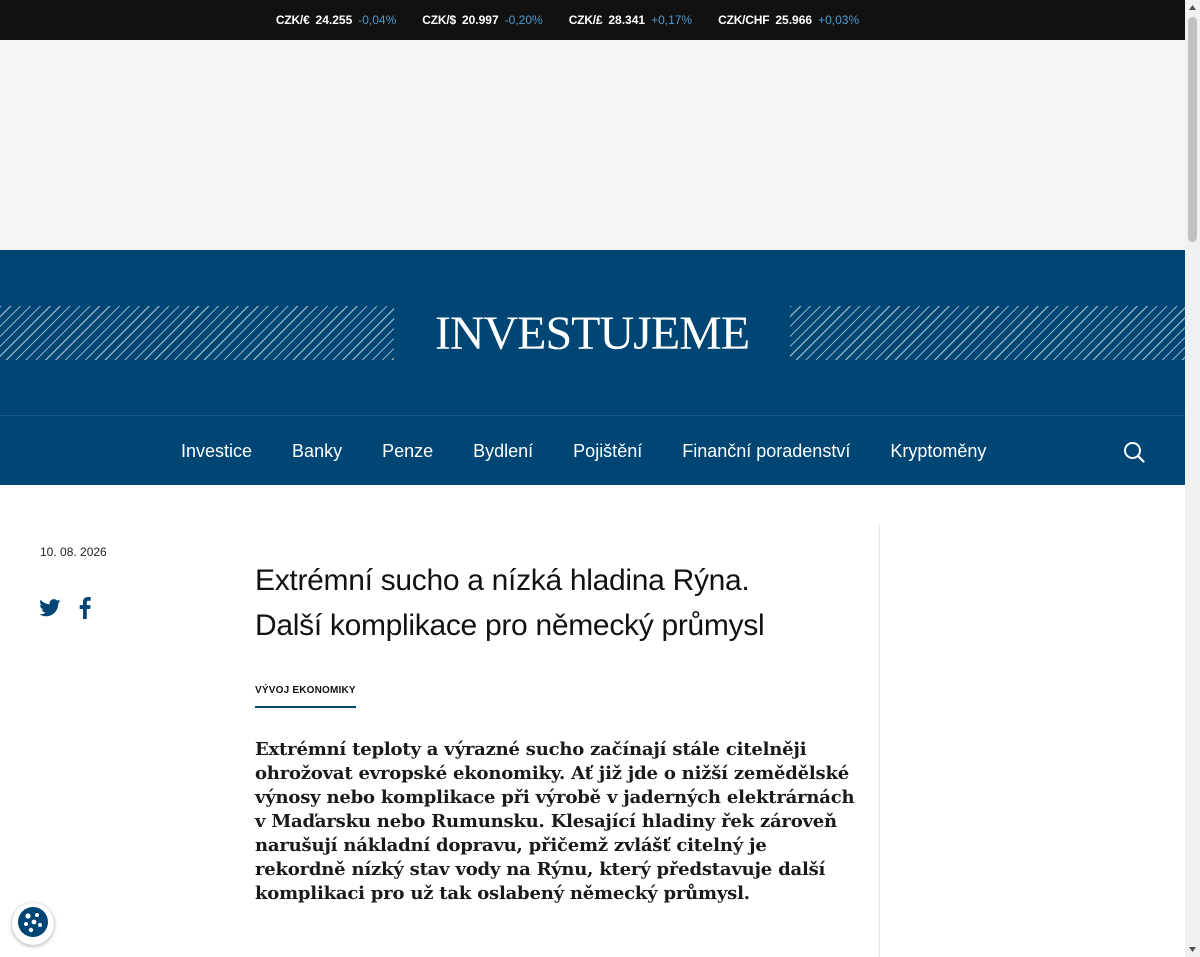 This screenshot has height=957, width=1200. What do you see at coordinates (987, 333) in the screenshot?
I see `decorative-stripes-right` at bounding box center [987, 333].